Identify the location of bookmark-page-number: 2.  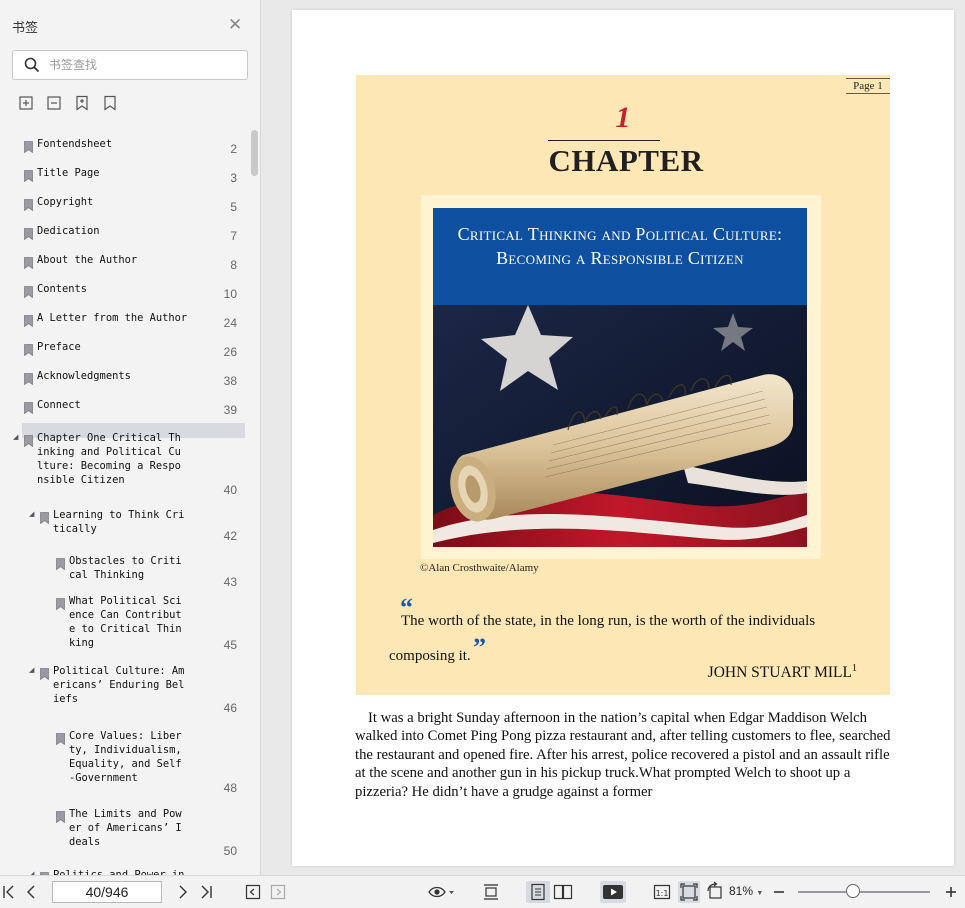
(233, 149).